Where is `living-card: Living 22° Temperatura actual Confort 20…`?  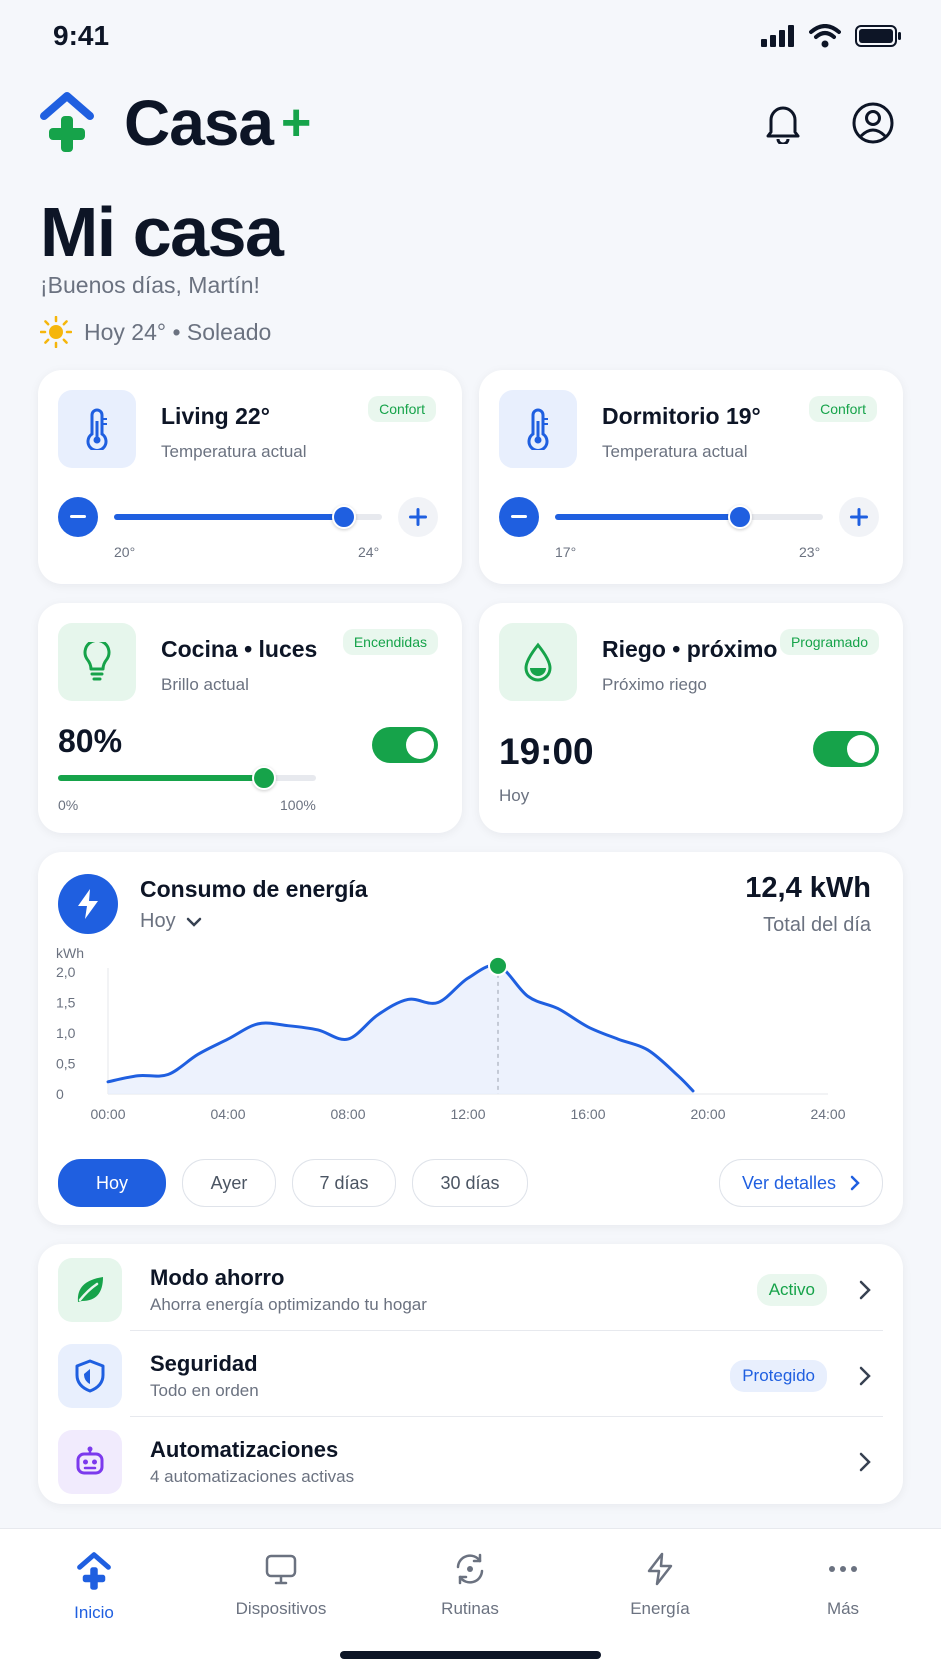
living-card: Living 22° Temperatura actual Confort 20… is located at coordinates (250, 477).